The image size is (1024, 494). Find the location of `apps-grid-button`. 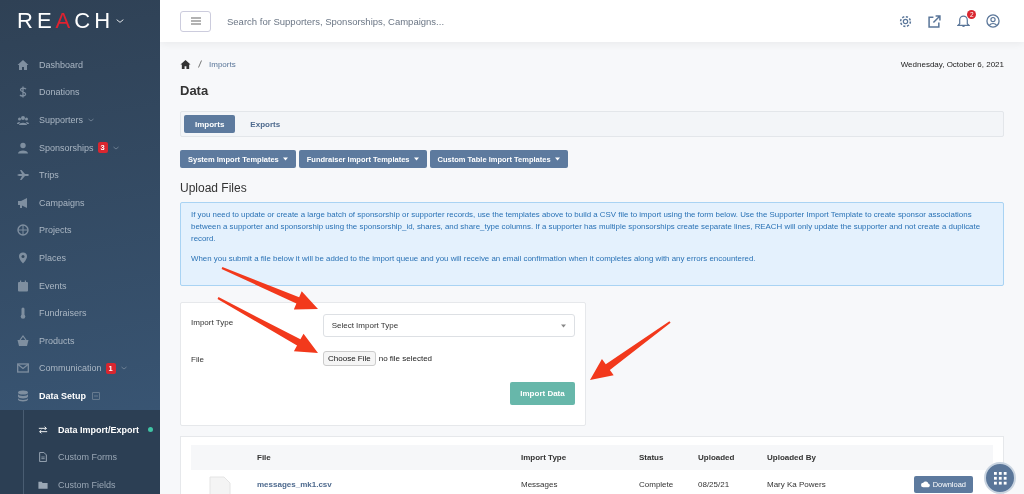

apps-grid-button is located at coordinates (1000, 478).